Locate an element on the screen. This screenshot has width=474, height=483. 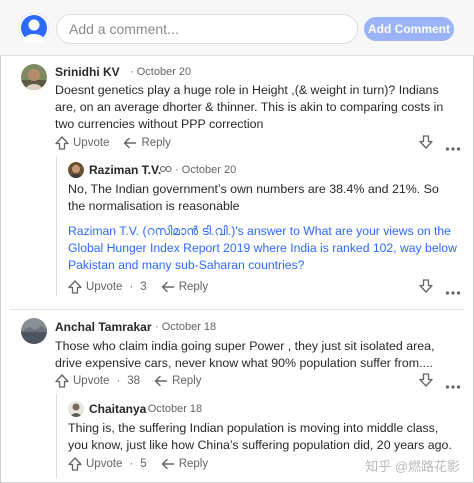
comment-input is located at coordinates (207, 29).